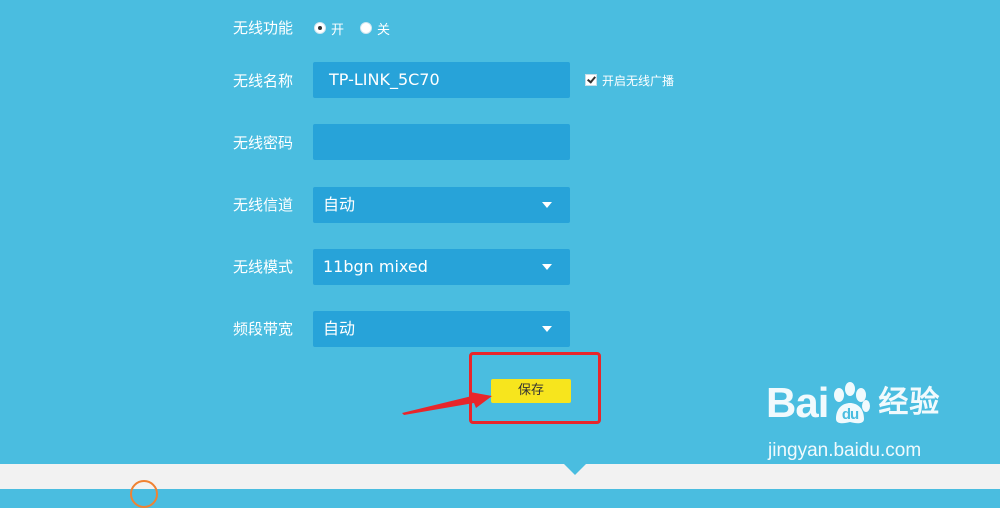 This screenshot has width=1000, height=508. What do you see at coordinates (591, 80) in the screenshot?
I see `broadcast-checkbox` at bounding box center [591, 80].